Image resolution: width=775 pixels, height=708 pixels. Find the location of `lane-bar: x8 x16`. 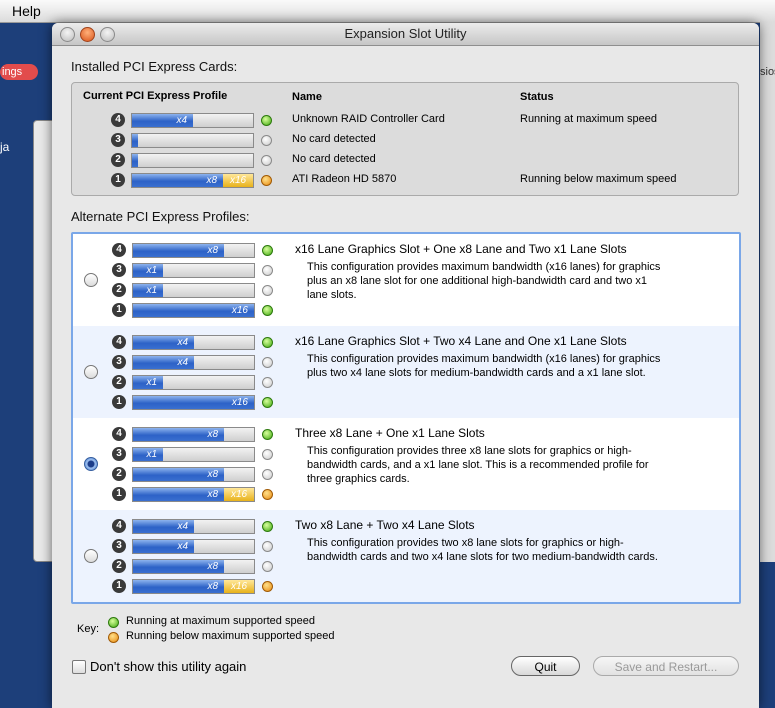

lane-bar: x8 x16 is located at coordinates (193, 494).